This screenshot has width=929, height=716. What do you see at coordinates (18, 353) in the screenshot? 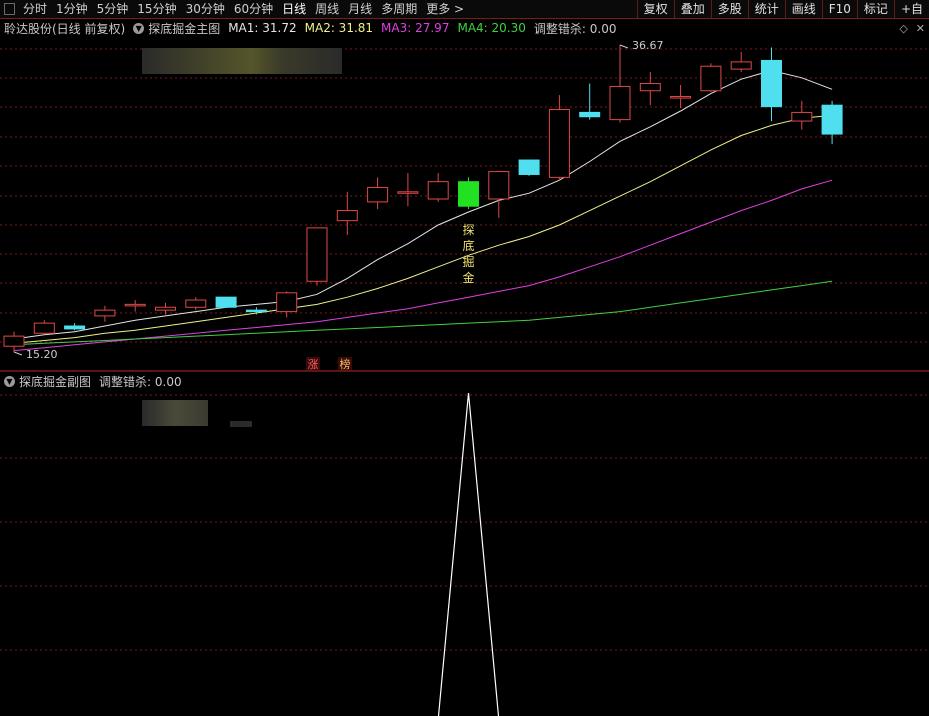
I see `low-pointer` at bounding box center [18, 353].